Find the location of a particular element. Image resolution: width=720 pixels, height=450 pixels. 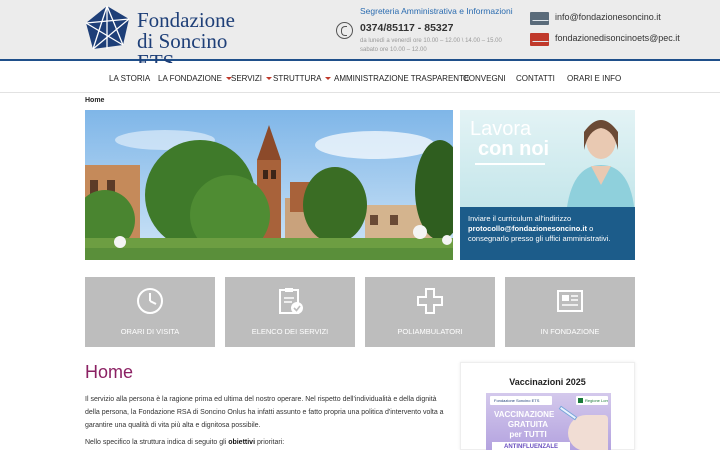

nav-label: ORARI E INFO is located at coordinates (594, 78).